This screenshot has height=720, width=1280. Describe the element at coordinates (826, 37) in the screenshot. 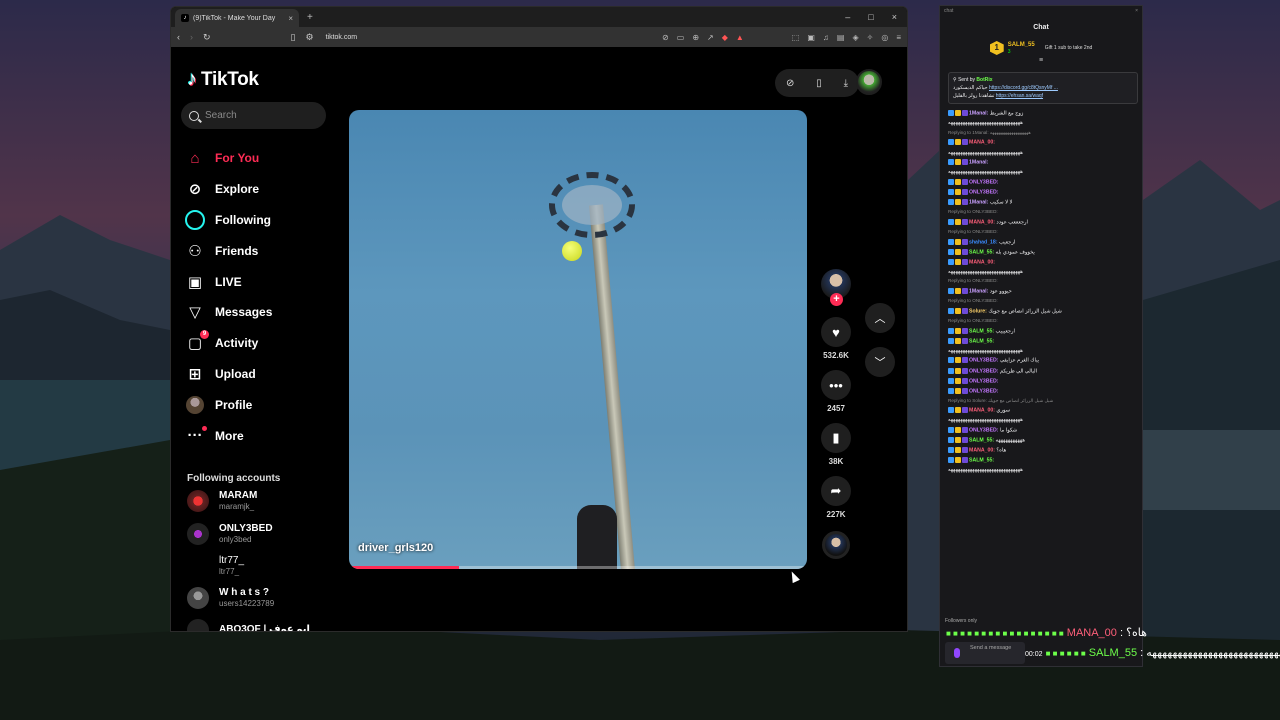

I see `music-icon: ♫` at that location.